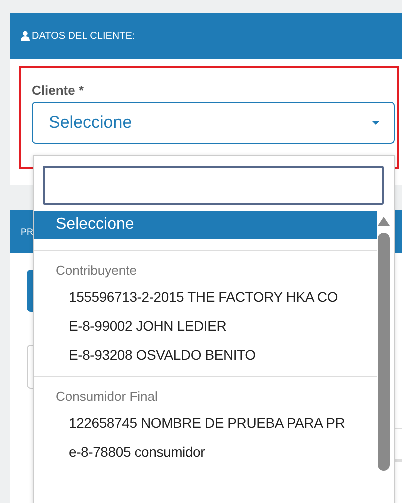  I want to click on field-label: Cliente *, so click(59, 90).